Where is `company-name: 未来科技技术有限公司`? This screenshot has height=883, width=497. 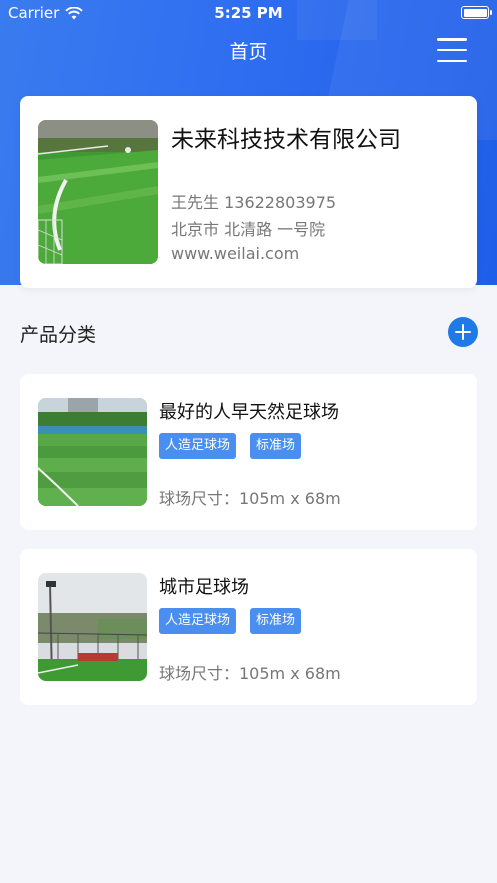
company-name: 未来科技技术有限公司 is located at coordinates (286, 140).